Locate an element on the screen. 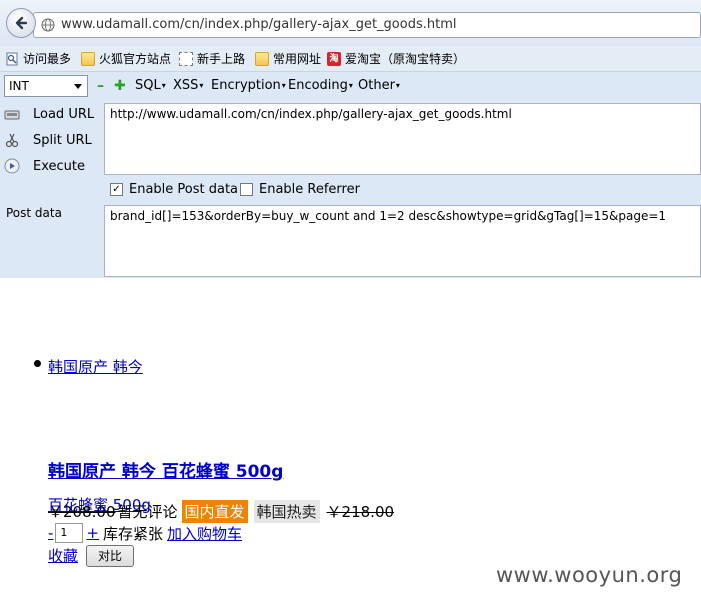 The width and height of the screenshot is (701, 605). bookmark-common-sites: 常用网址 is located at coordinates (288, 58).